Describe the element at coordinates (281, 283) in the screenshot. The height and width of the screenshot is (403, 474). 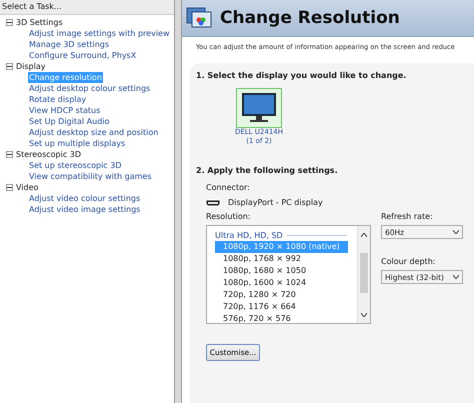
I see `resolution-option: 1080p, 1600 × 1024` at that location.